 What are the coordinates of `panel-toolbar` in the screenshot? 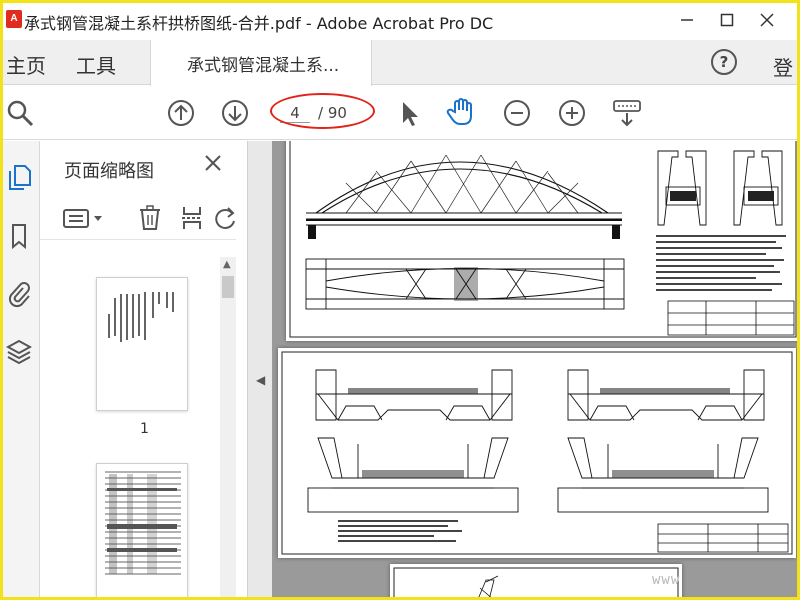 It's located at (138, 218).